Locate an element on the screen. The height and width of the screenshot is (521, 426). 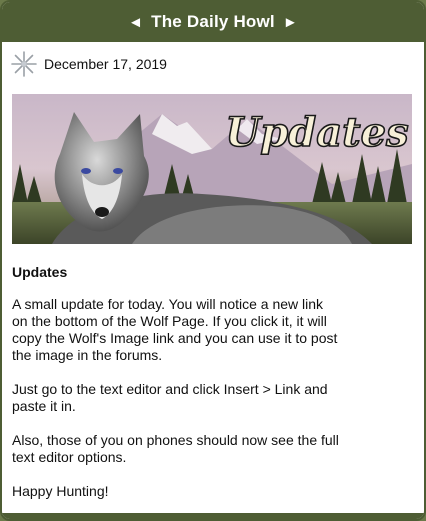
snowflake-icon is located at coordinates (24, 64).